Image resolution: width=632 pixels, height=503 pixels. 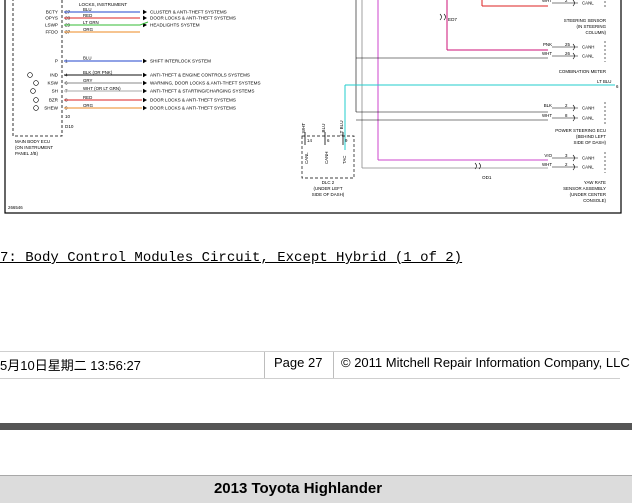 I want to click on component-label: SENSOR ASSEMBLY, so click(x=584, y=188).